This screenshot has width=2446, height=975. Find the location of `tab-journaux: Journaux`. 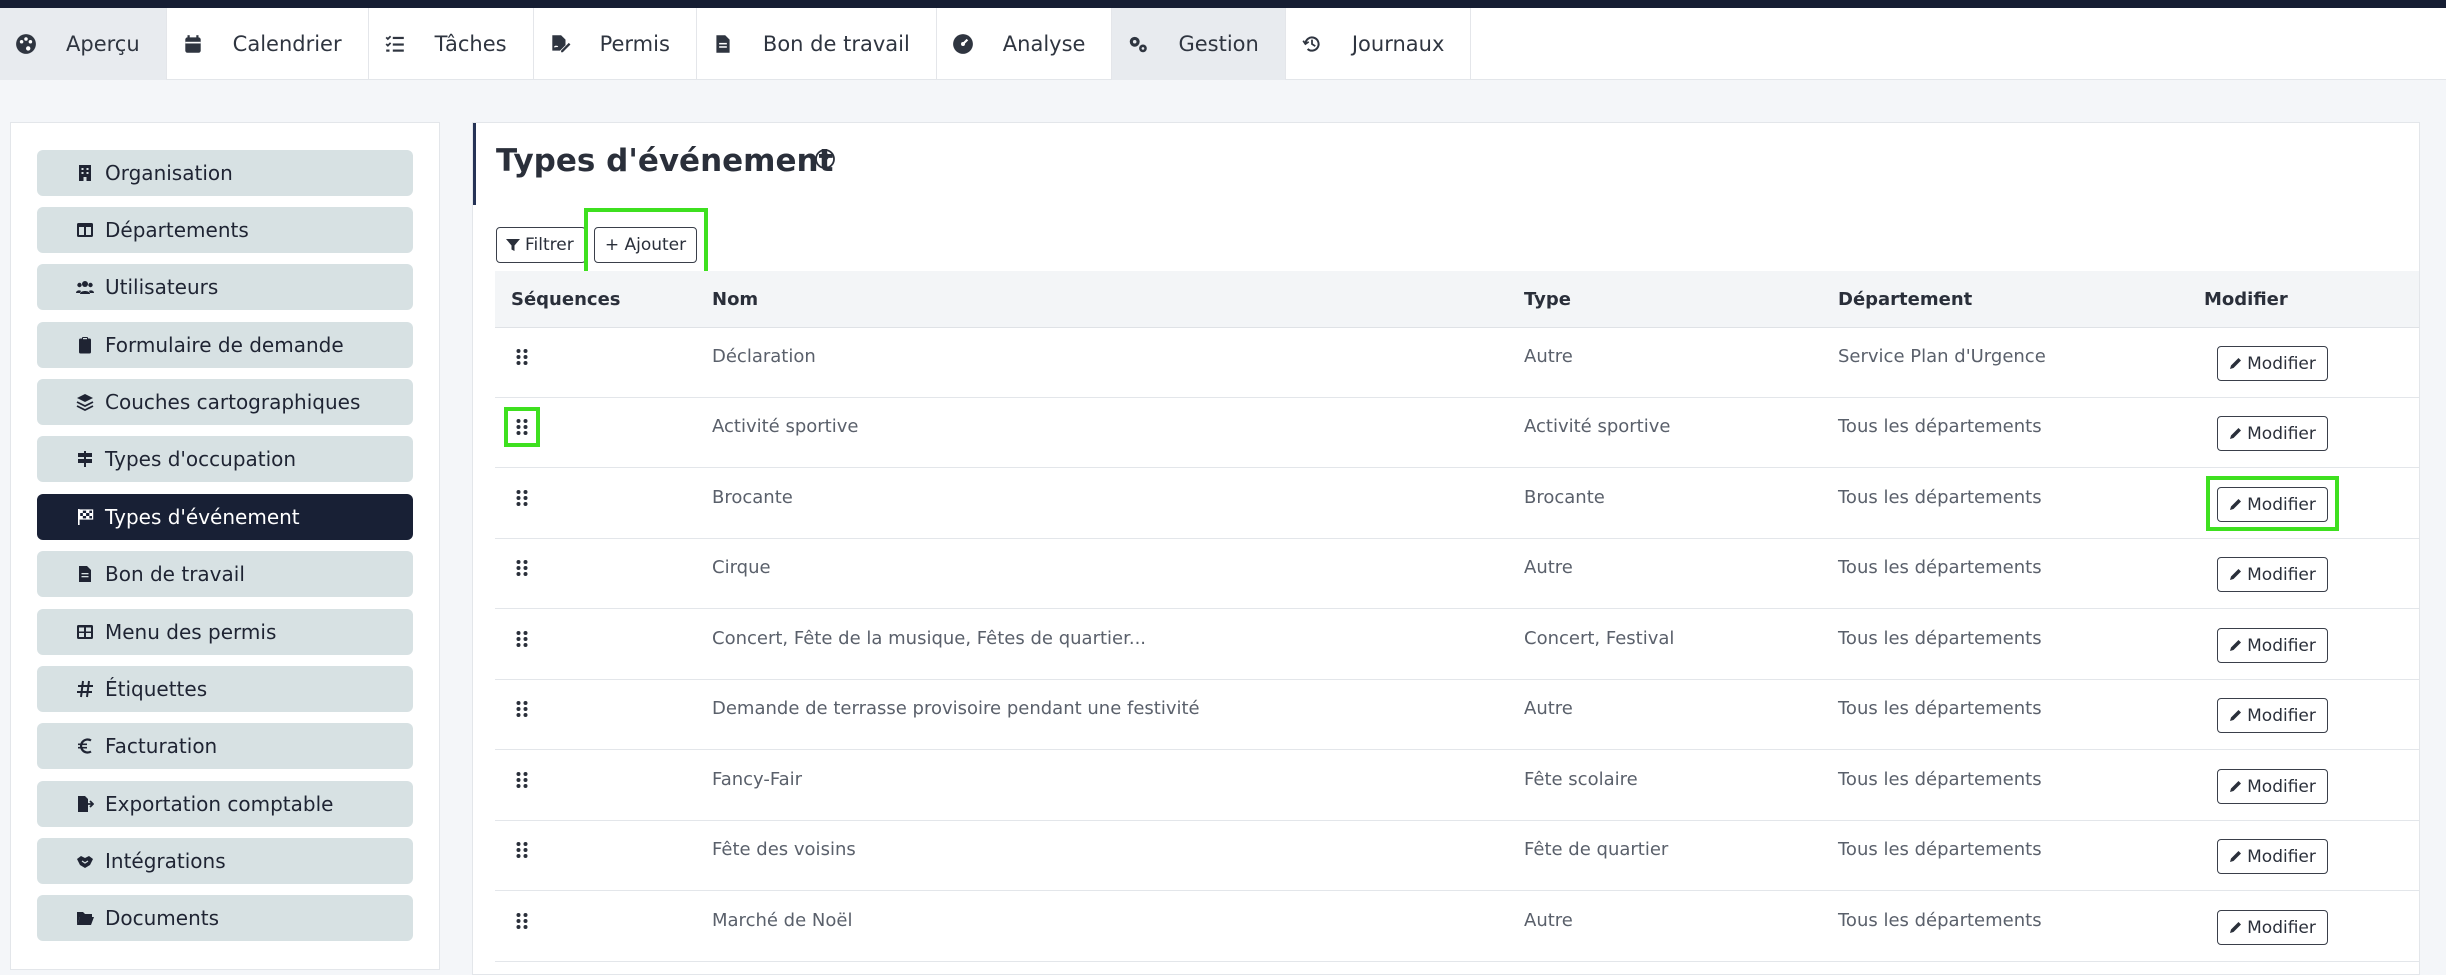

tab-journaux: Journaux is located at coordinates (1379, 44).